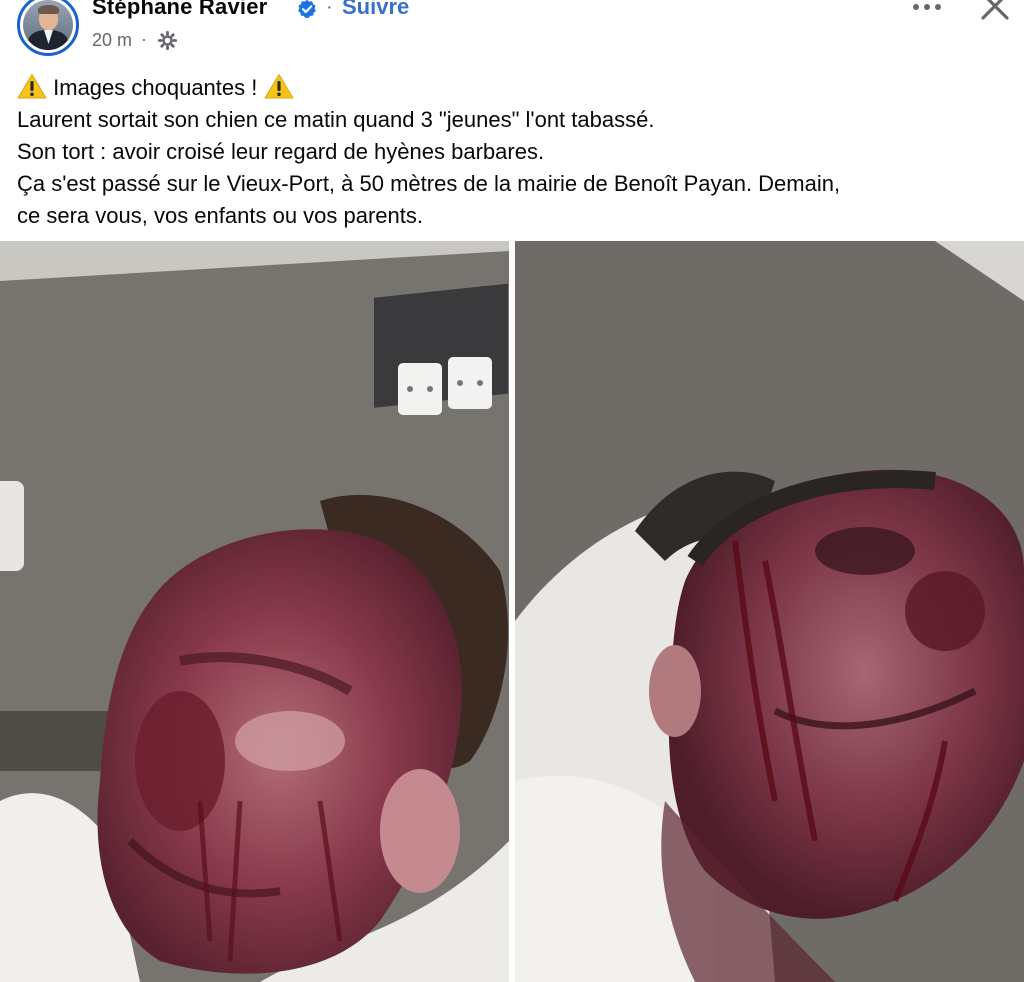  I want to click on public-globe-icon, so click(167, 40).